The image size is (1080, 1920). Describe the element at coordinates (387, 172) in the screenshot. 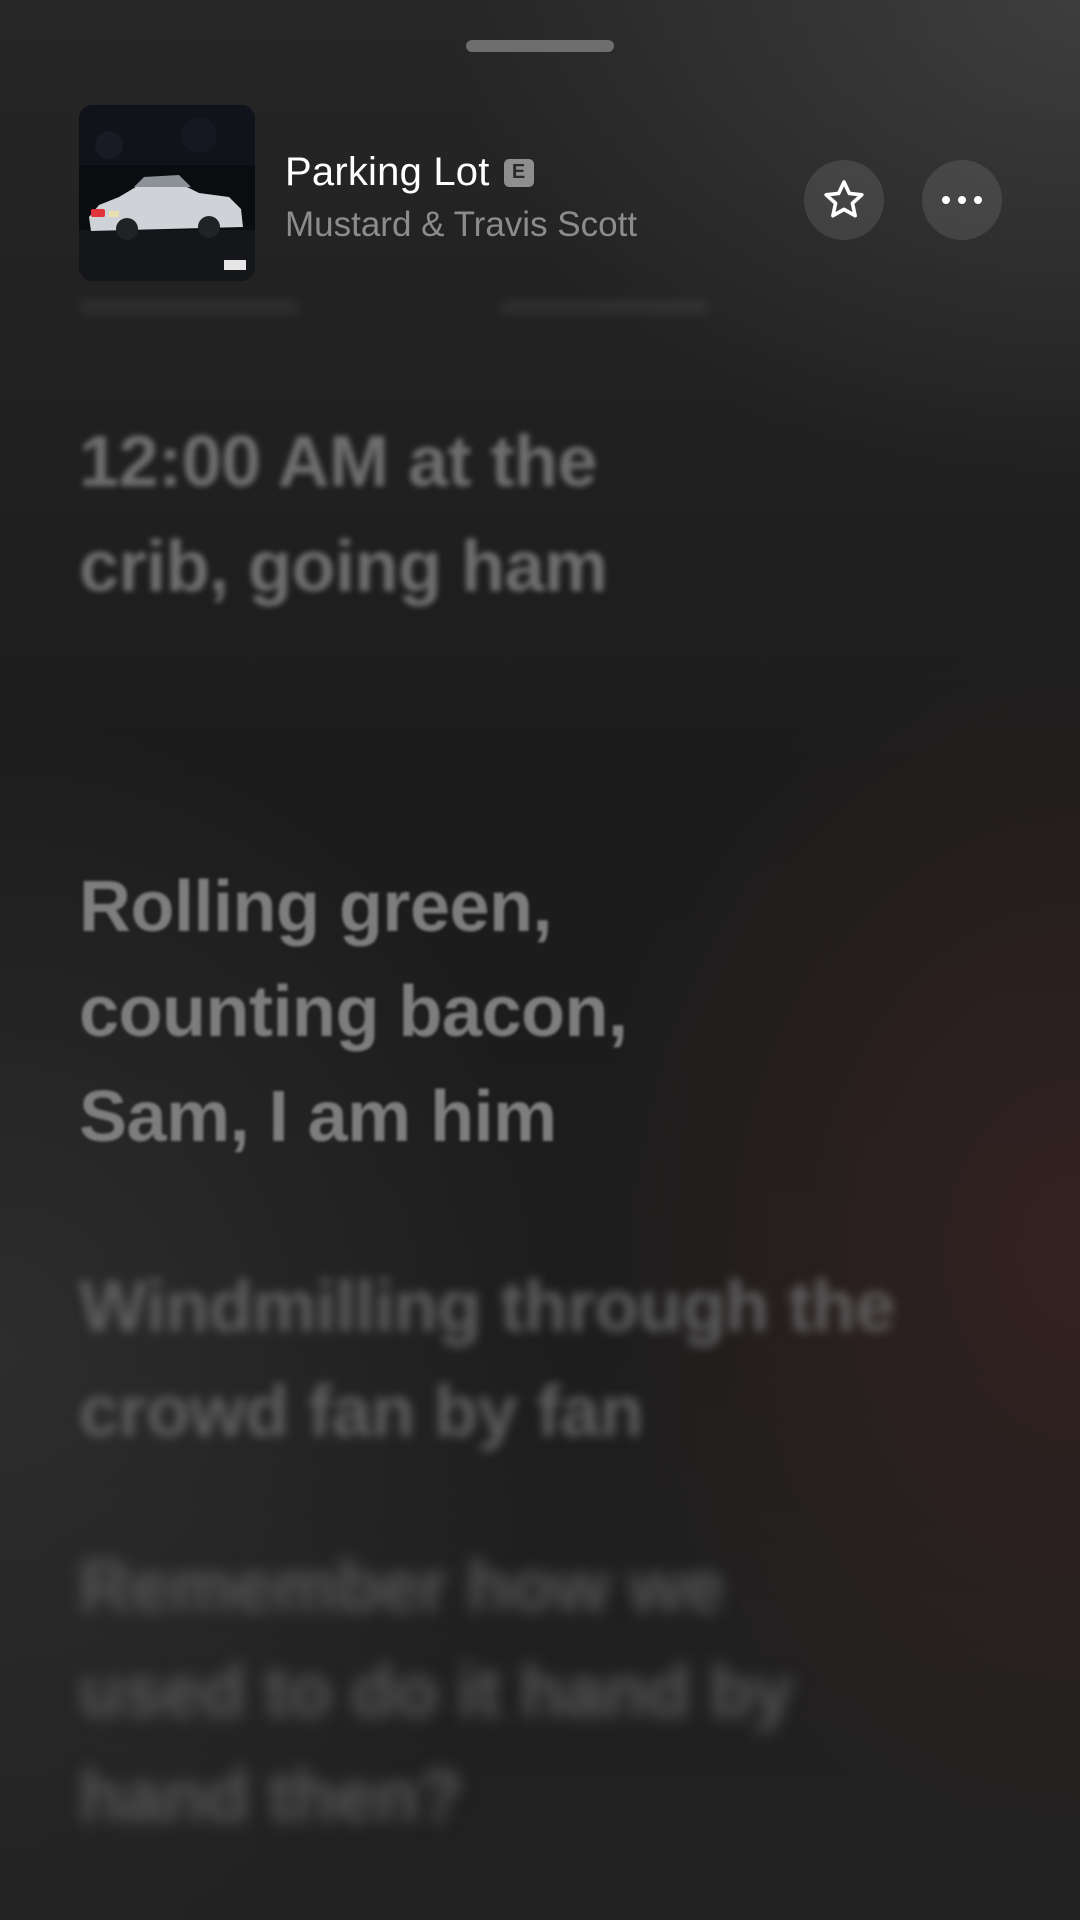

I see `song-title: Parking Lot` at that location.